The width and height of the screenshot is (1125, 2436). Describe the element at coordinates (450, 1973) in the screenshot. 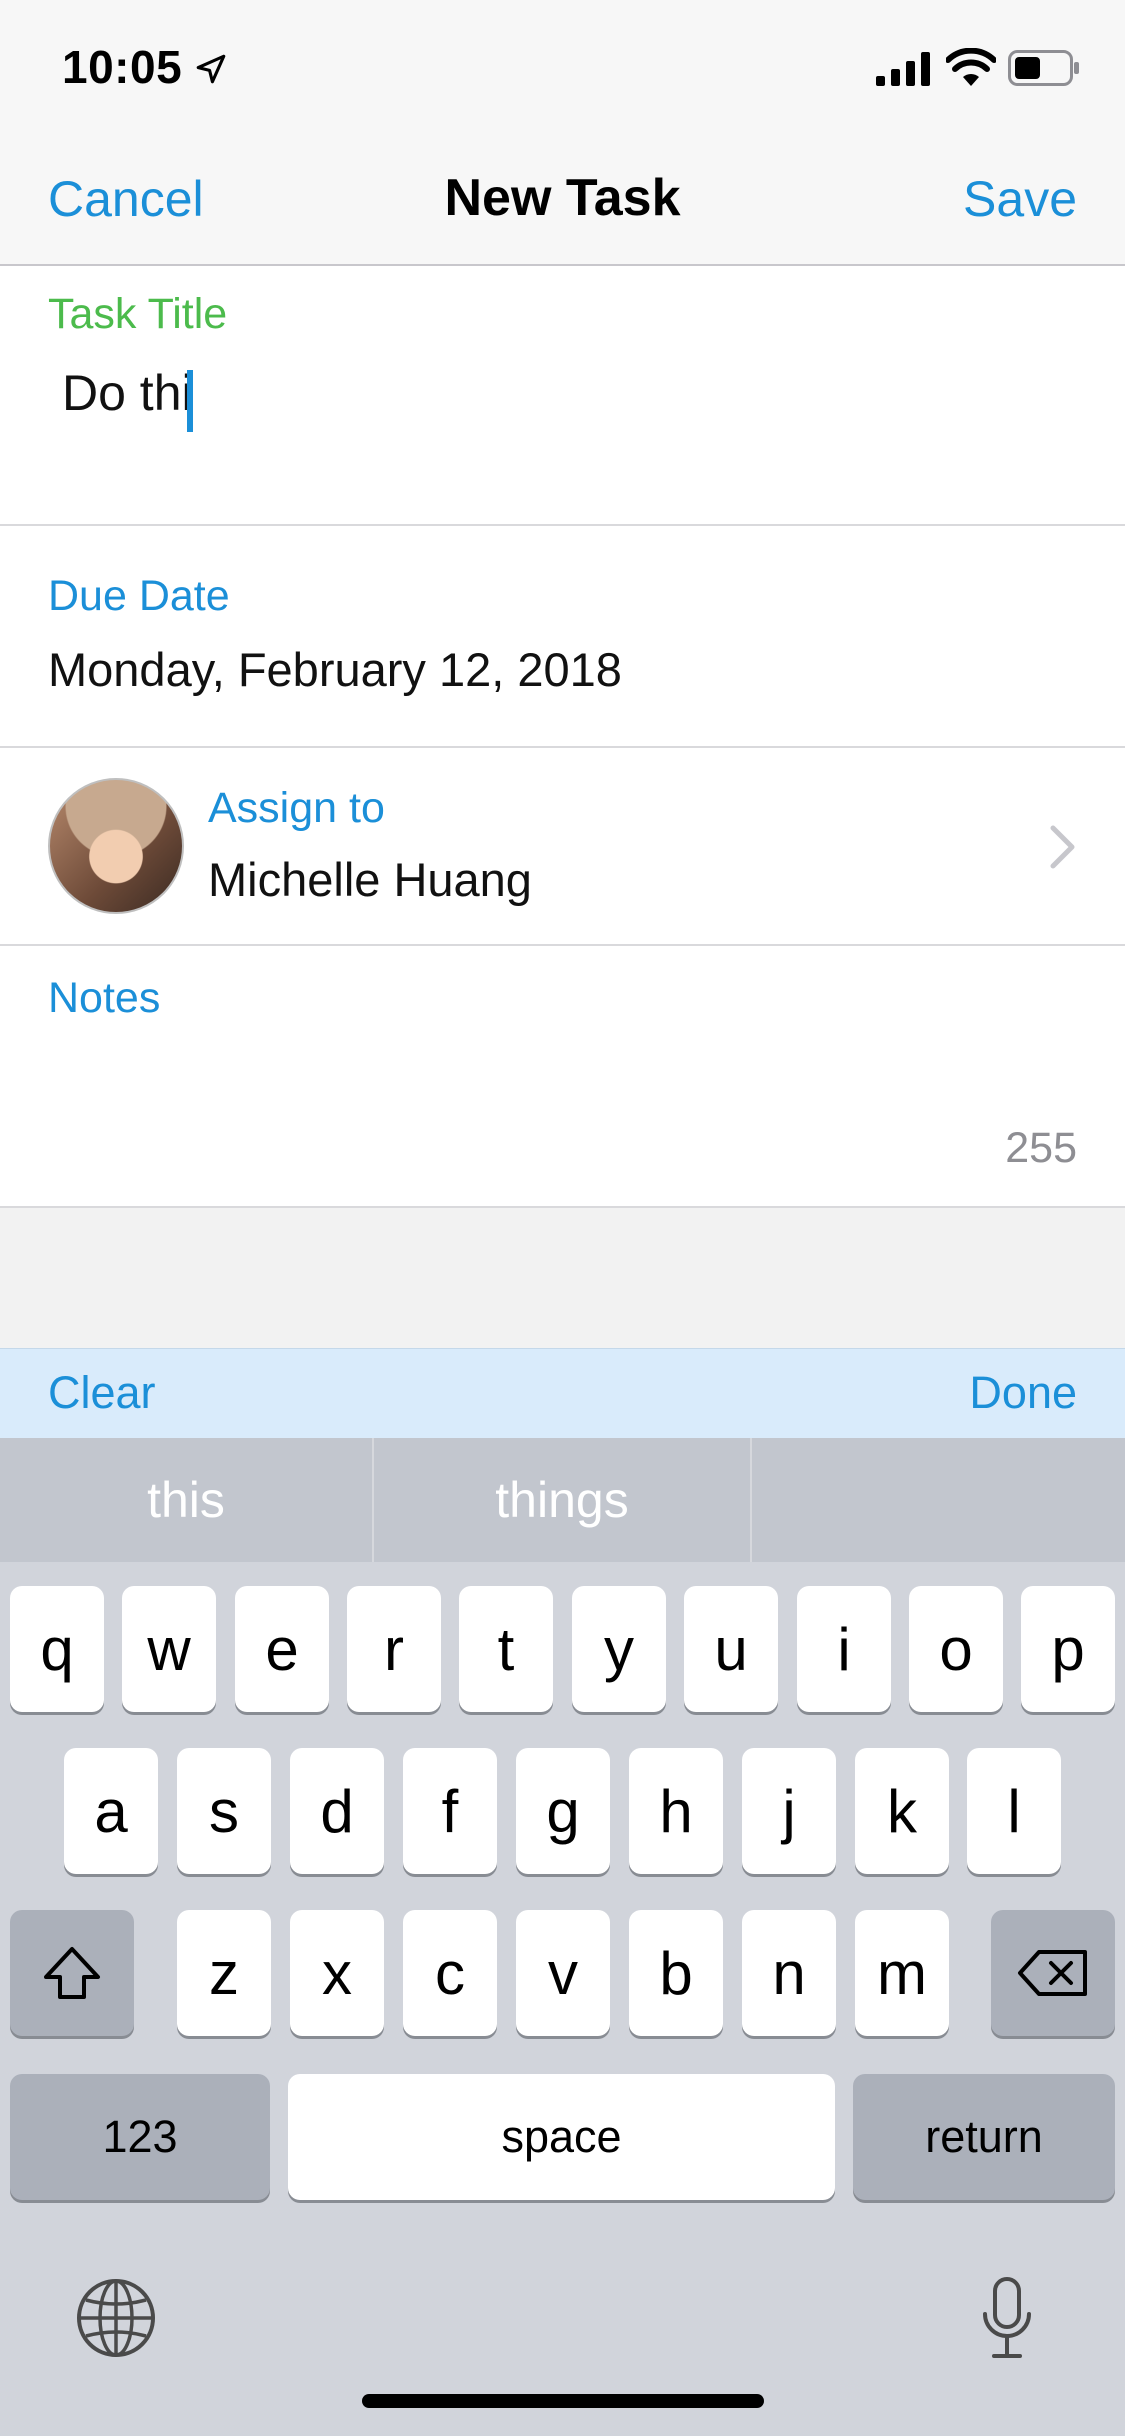

I see `key-c: c` at that location.